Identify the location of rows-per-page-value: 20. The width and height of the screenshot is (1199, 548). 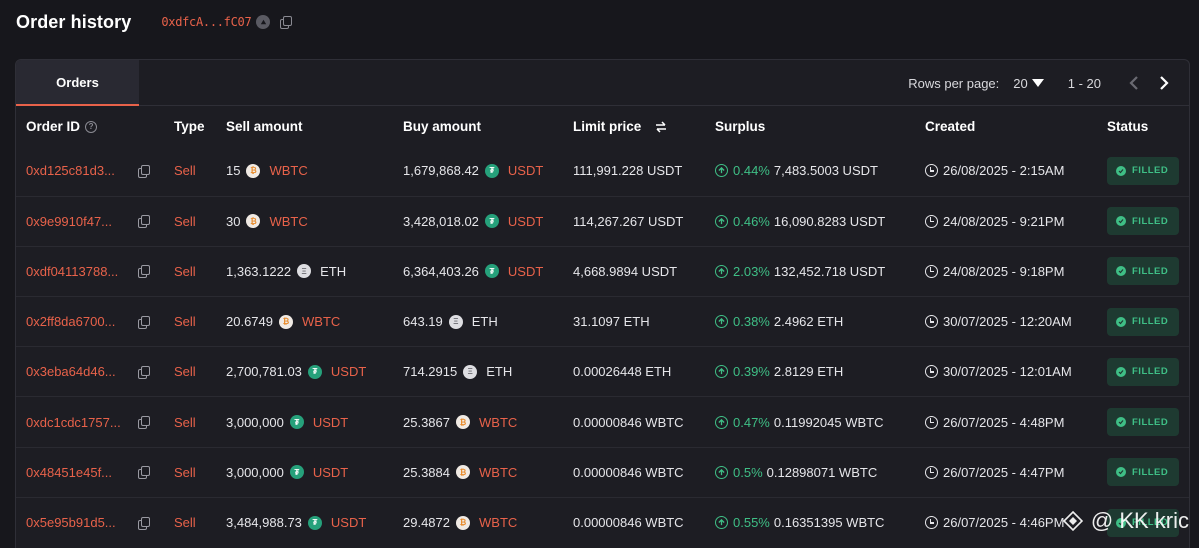
(1020, 83).